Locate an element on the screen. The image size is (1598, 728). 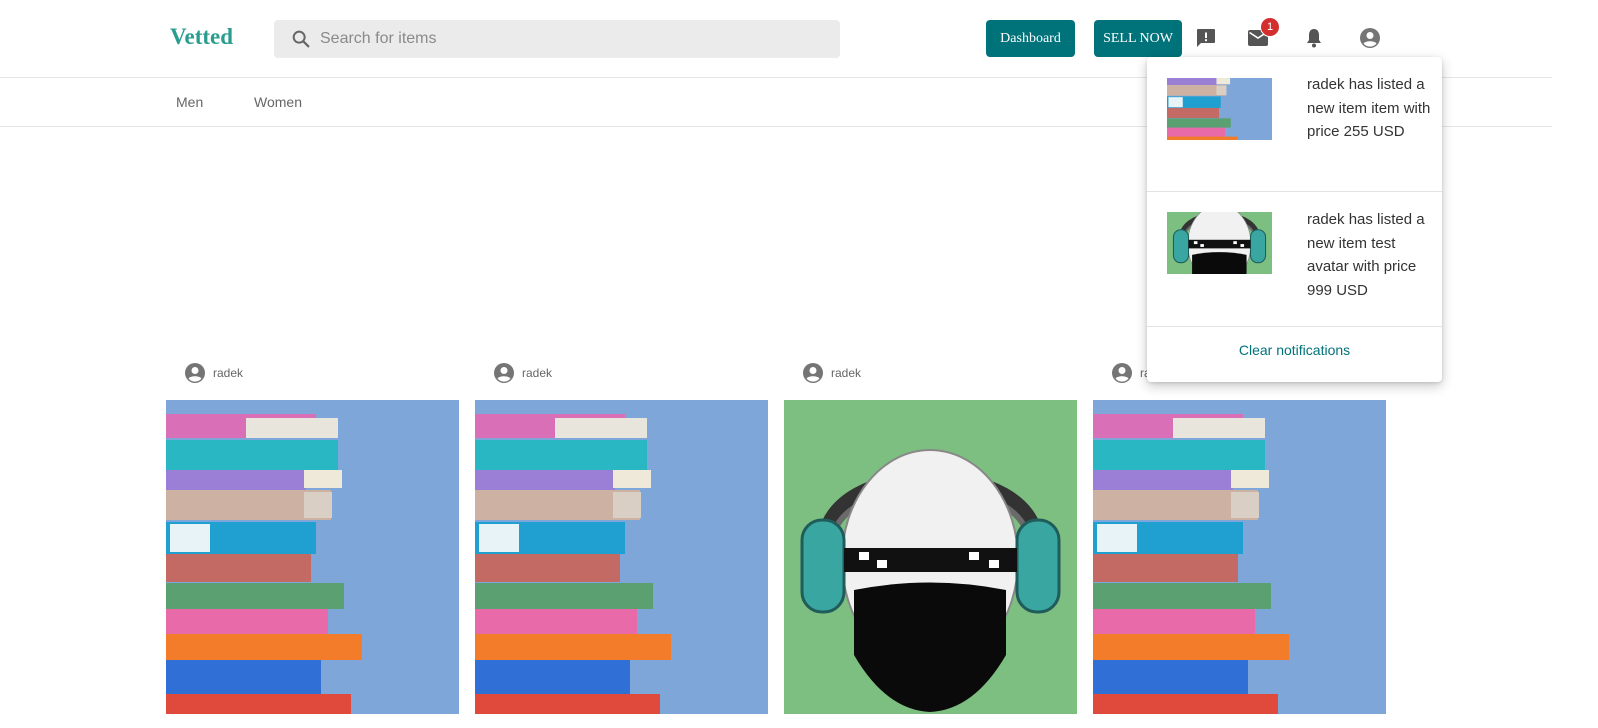
search-input is located at coordinates (570, 39).